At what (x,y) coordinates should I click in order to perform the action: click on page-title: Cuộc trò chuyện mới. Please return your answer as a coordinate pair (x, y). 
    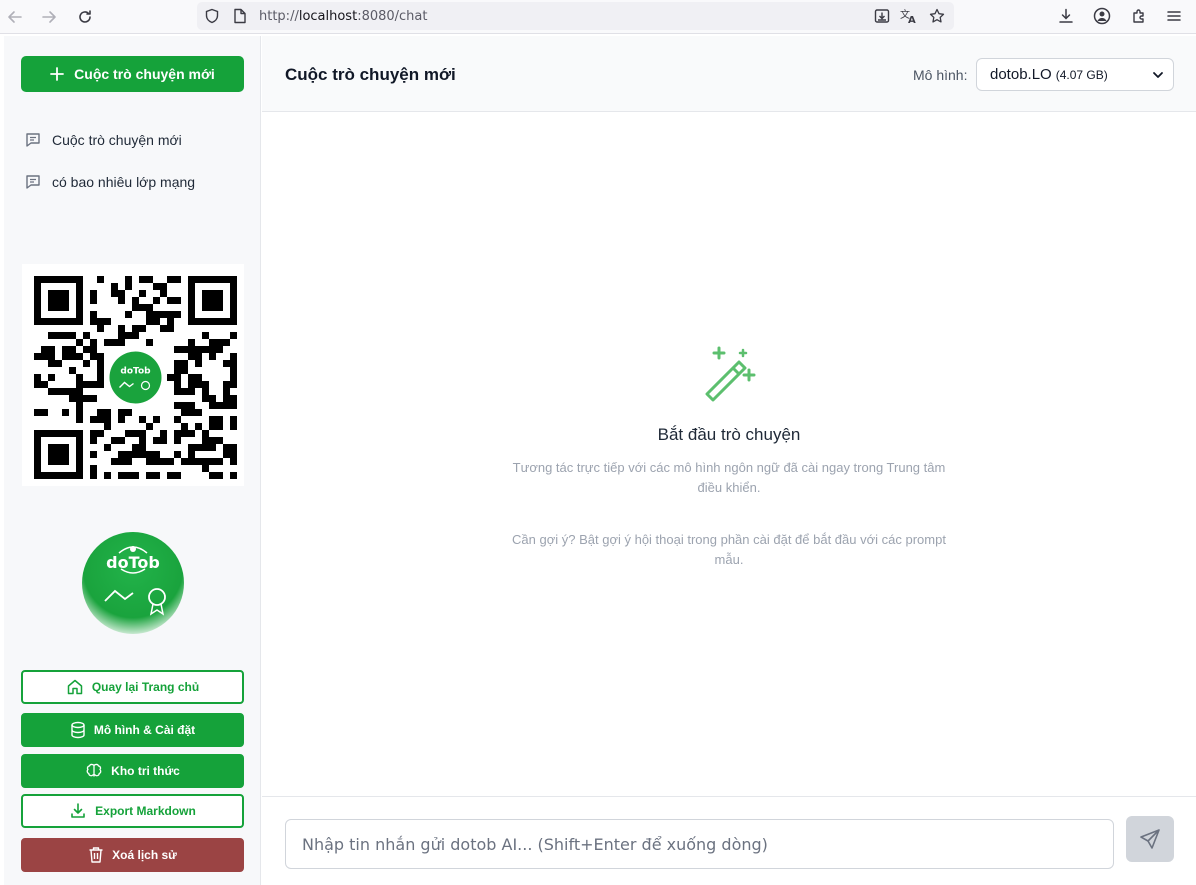
    Looking at the image, I should click on (370, 74).